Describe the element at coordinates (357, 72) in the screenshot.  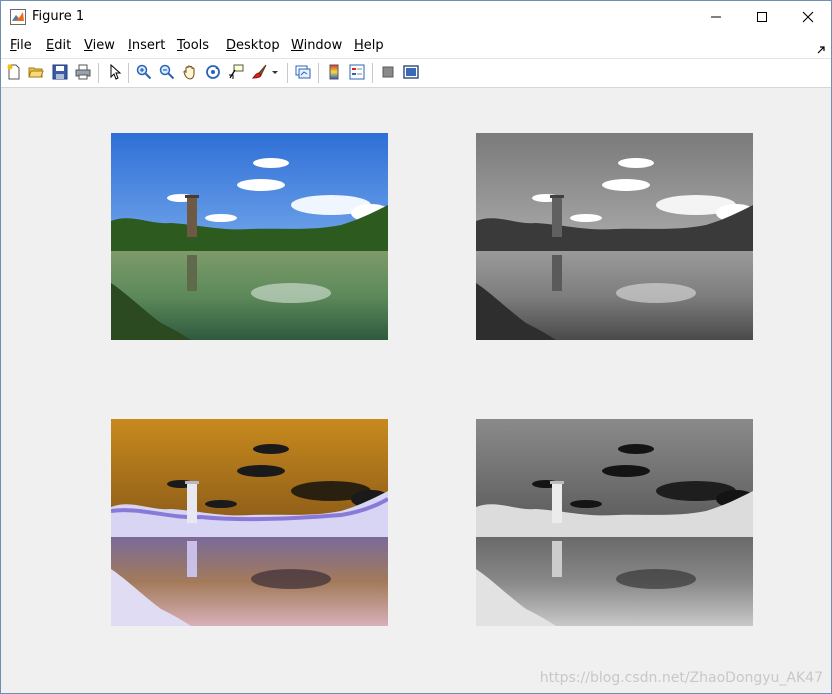
I see `legend-icon` at that location.